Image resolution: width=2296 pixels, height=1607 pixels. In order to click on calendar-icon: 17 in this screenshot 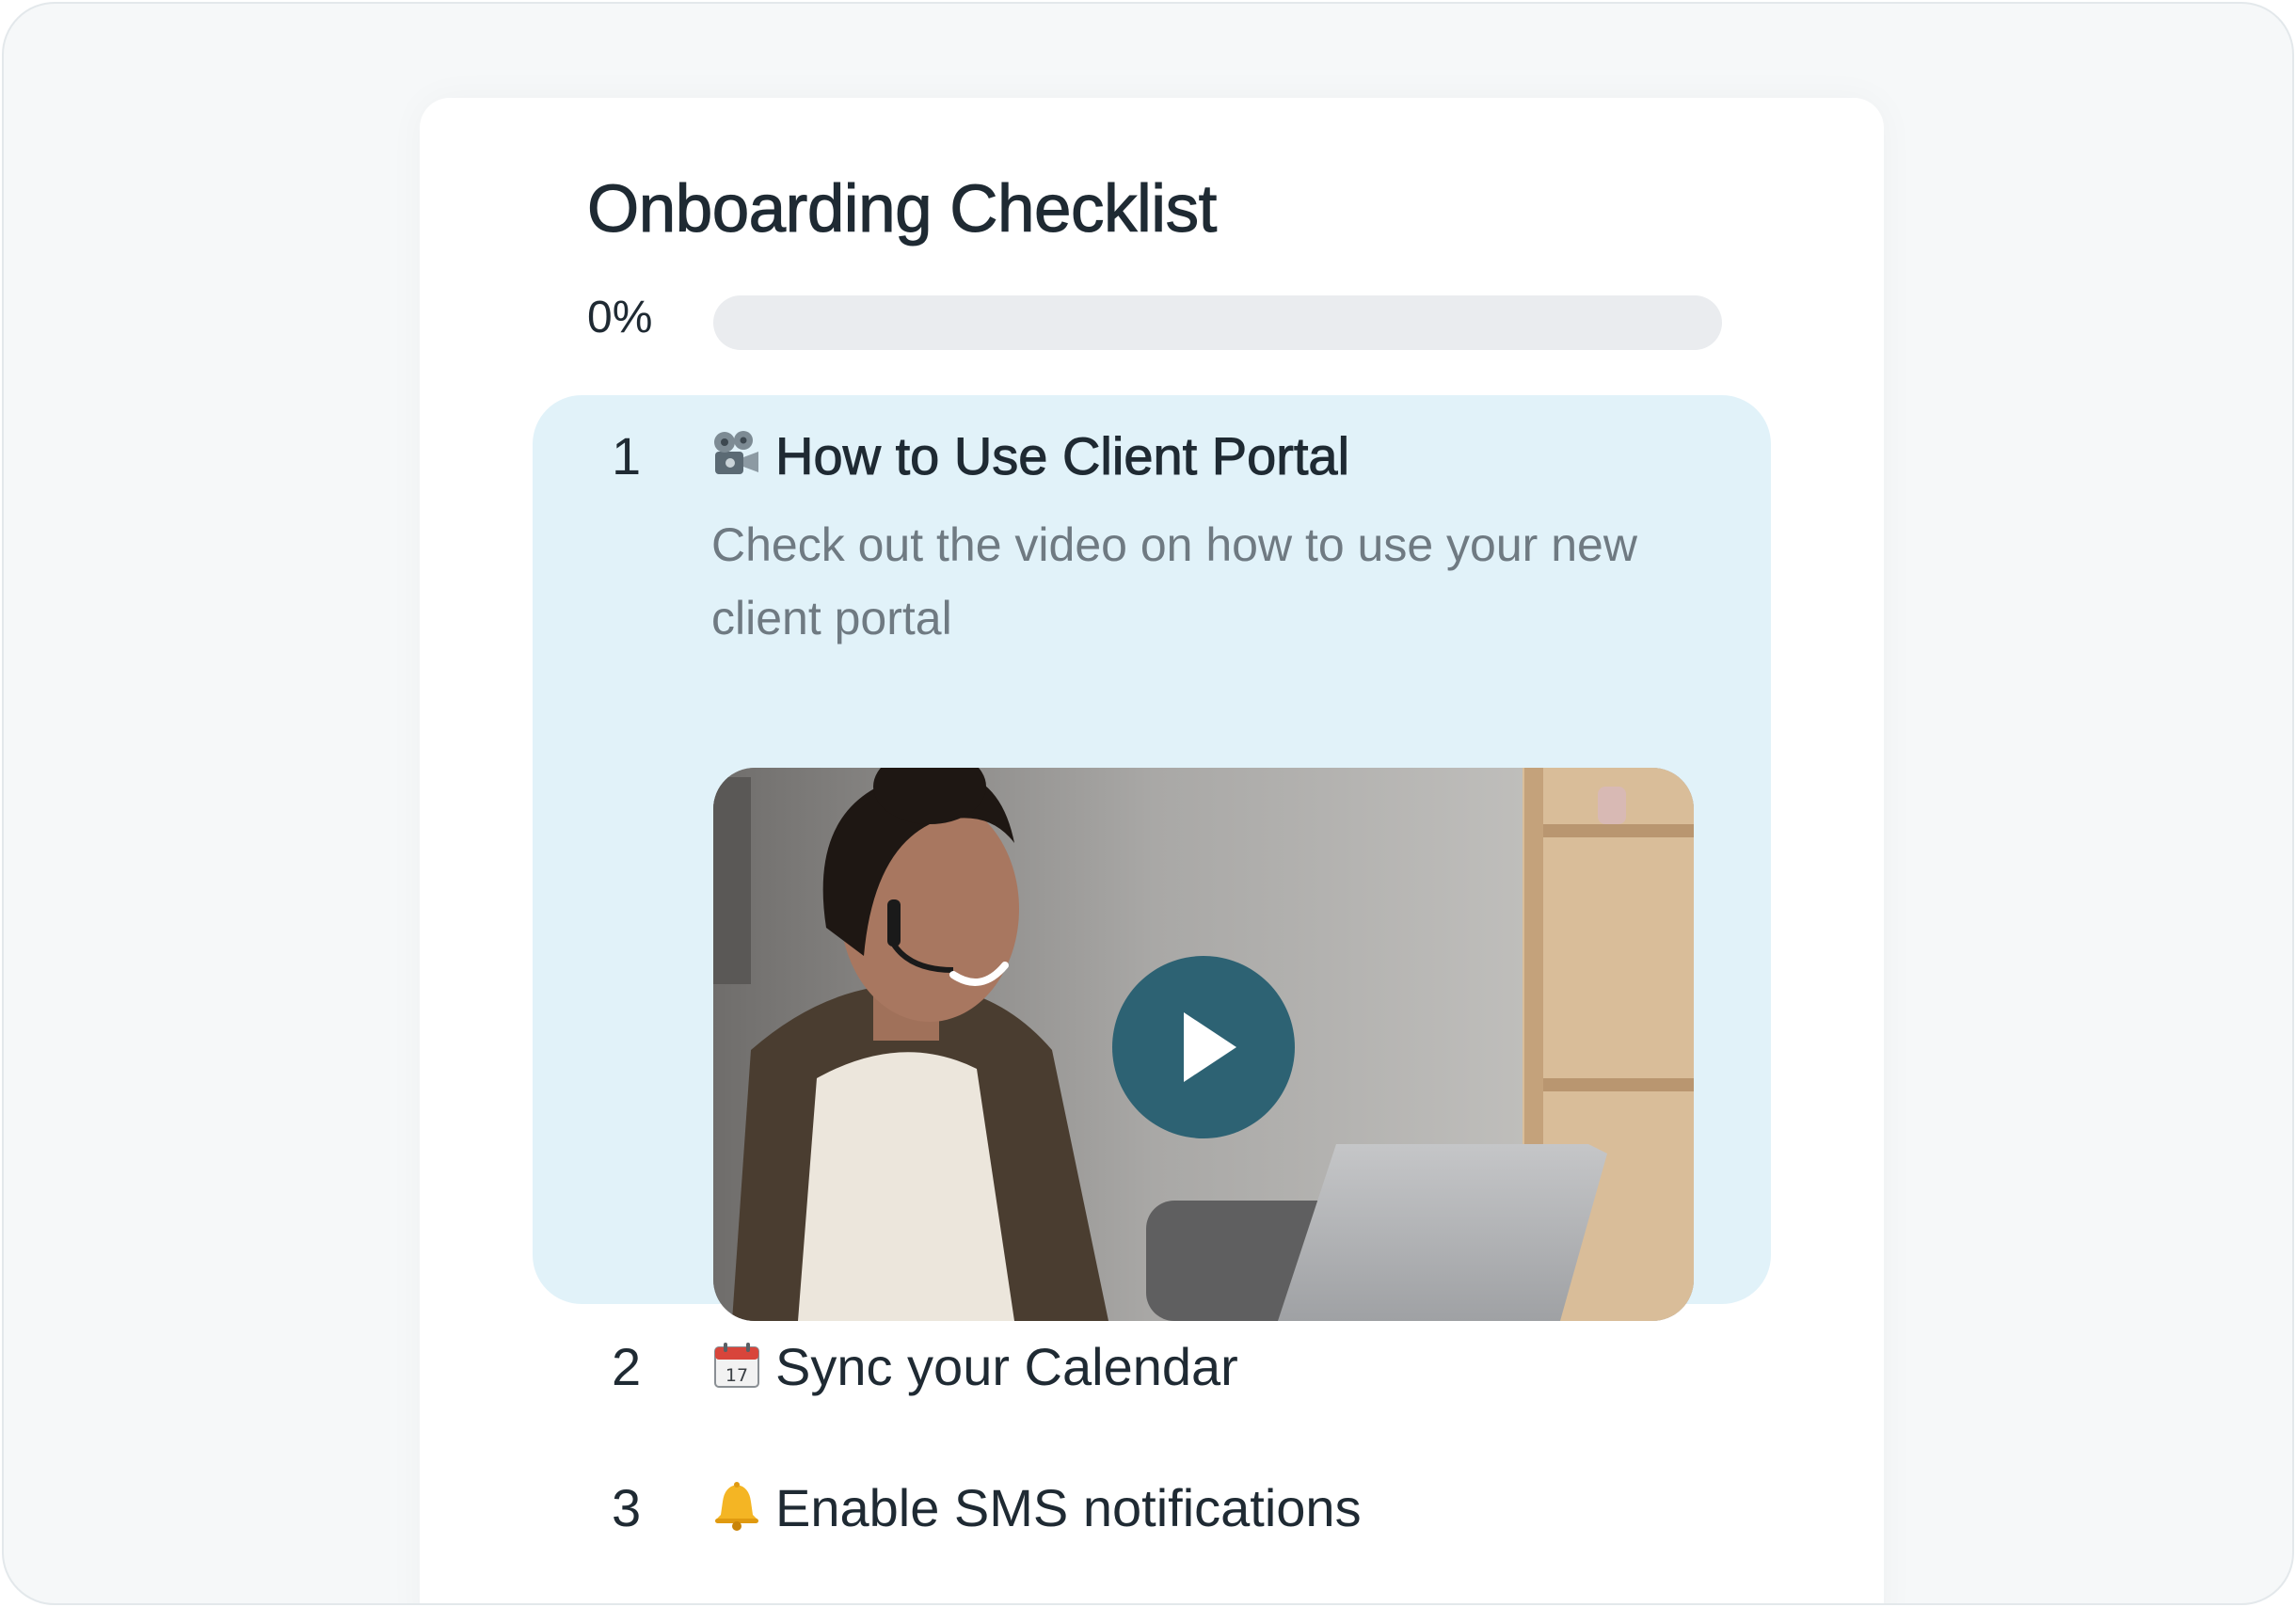, I will do `click(736, 1366)`.